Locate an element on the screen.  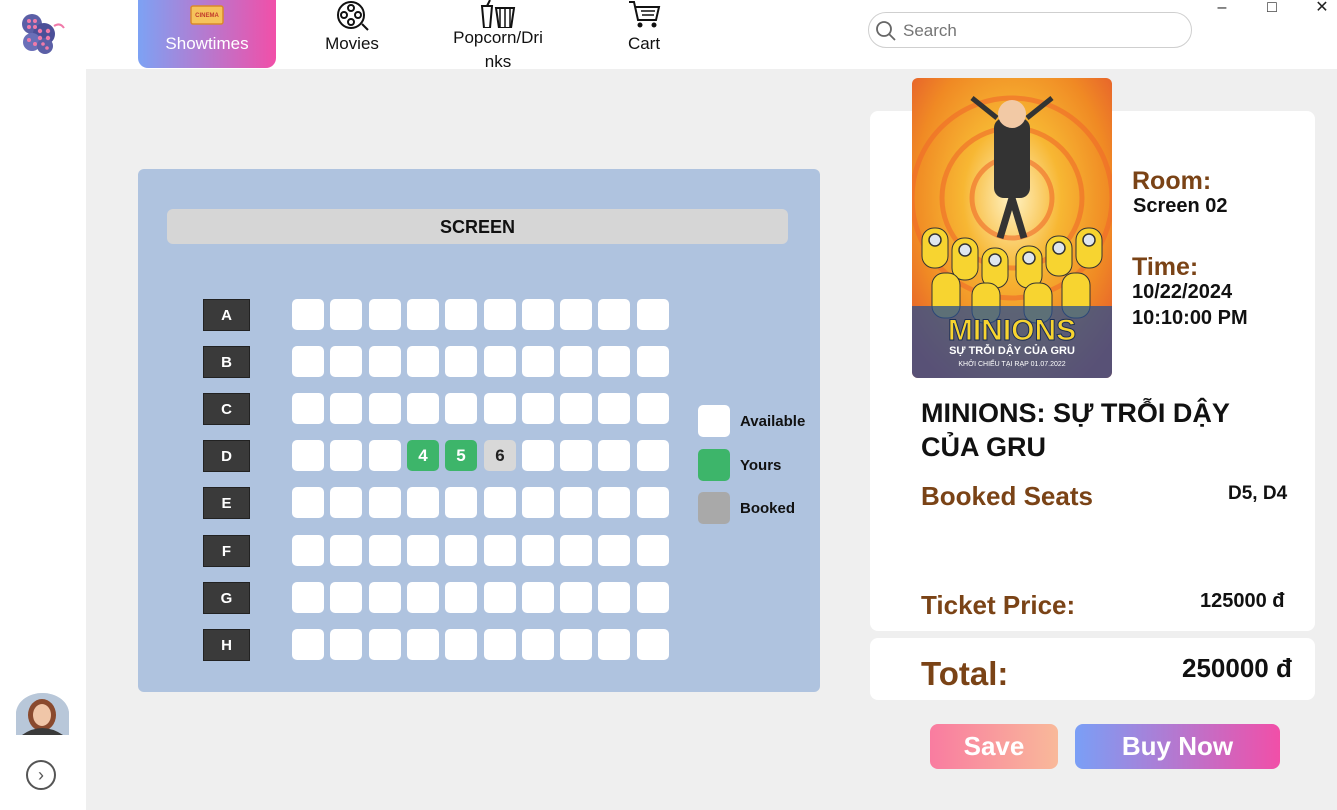
row-label-h: H is located at coordinates (226, 645).